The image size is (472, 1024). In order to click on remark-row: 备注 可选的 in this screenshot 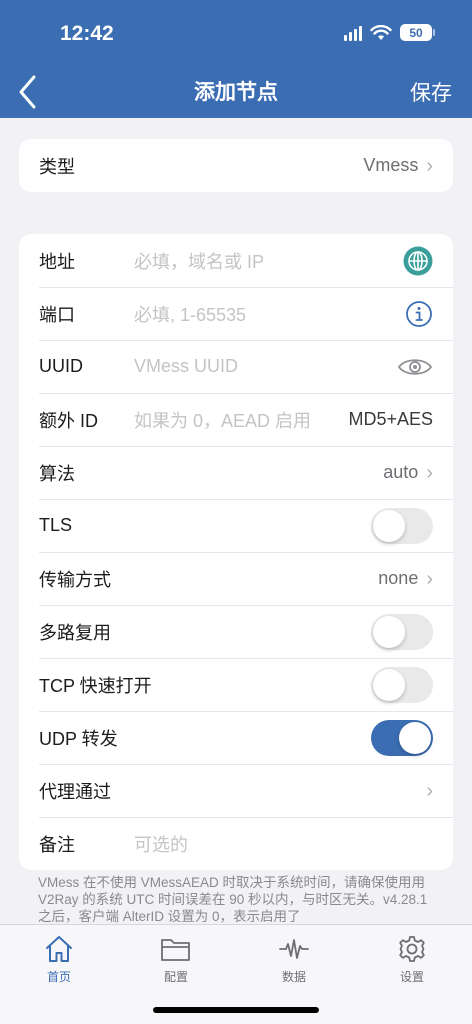, I will do `click(236, 843)`.